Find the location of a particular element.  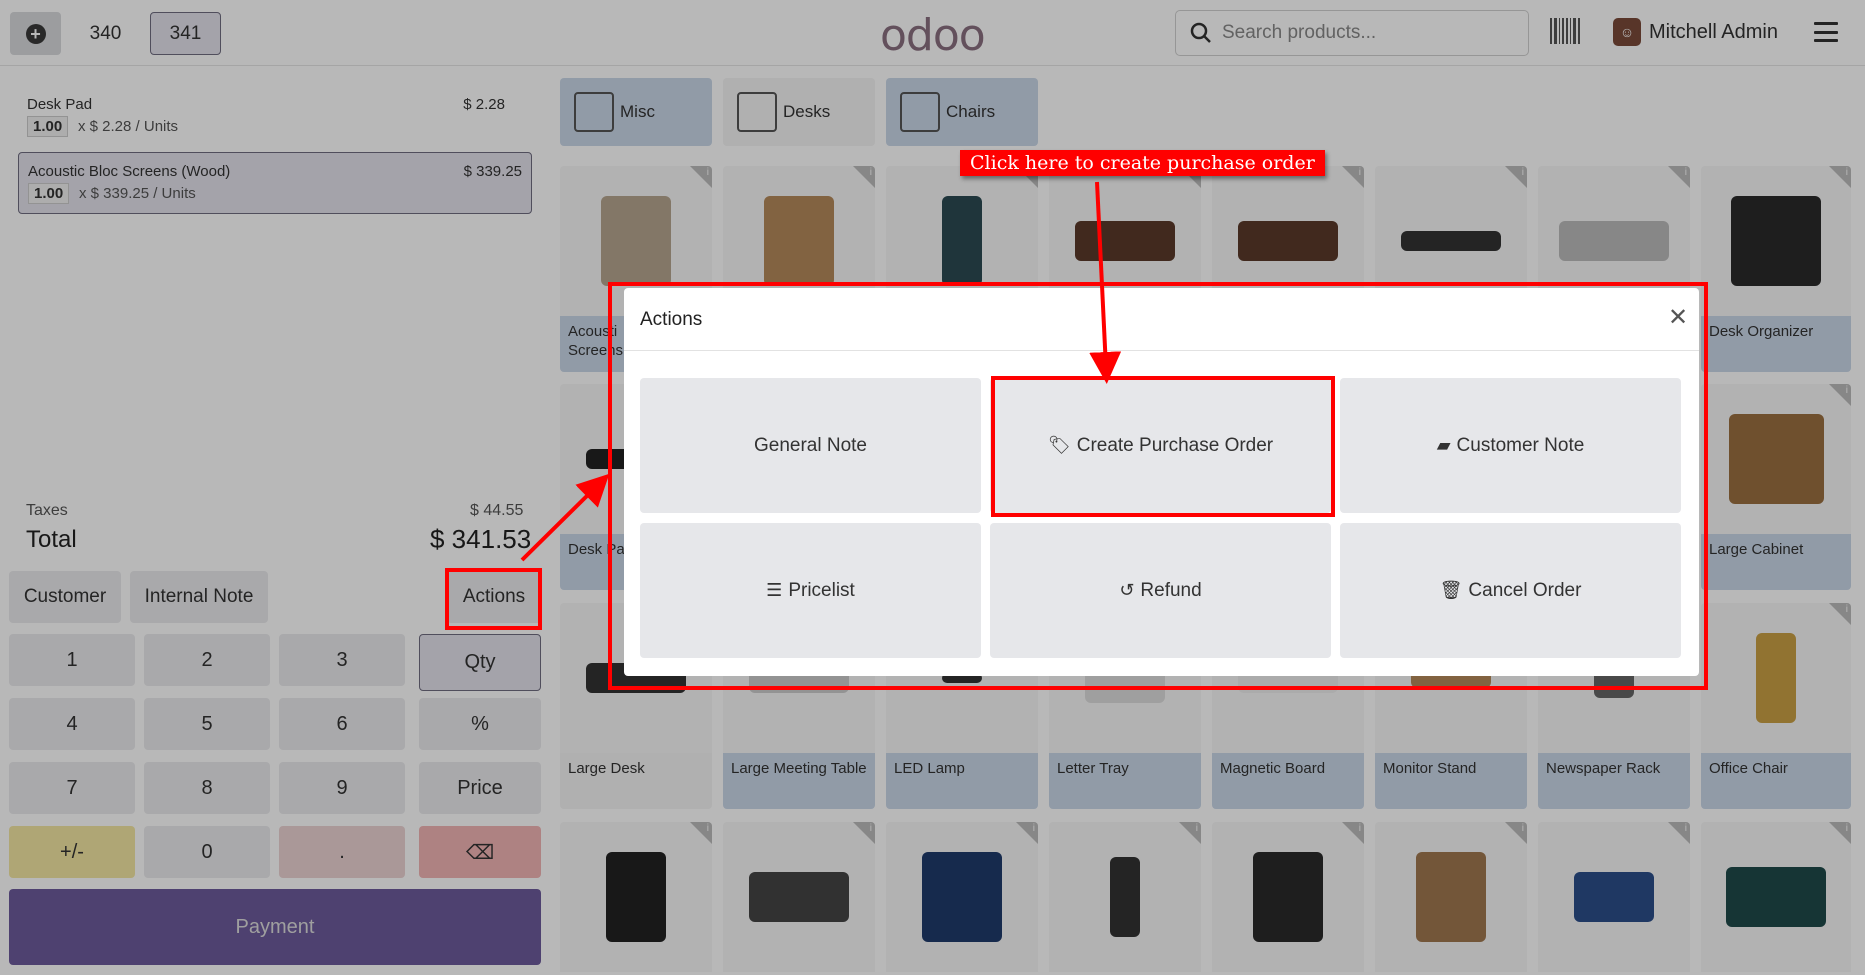

annotation-callout: Click here to create purchase order is located at coordinates (1142, 163).